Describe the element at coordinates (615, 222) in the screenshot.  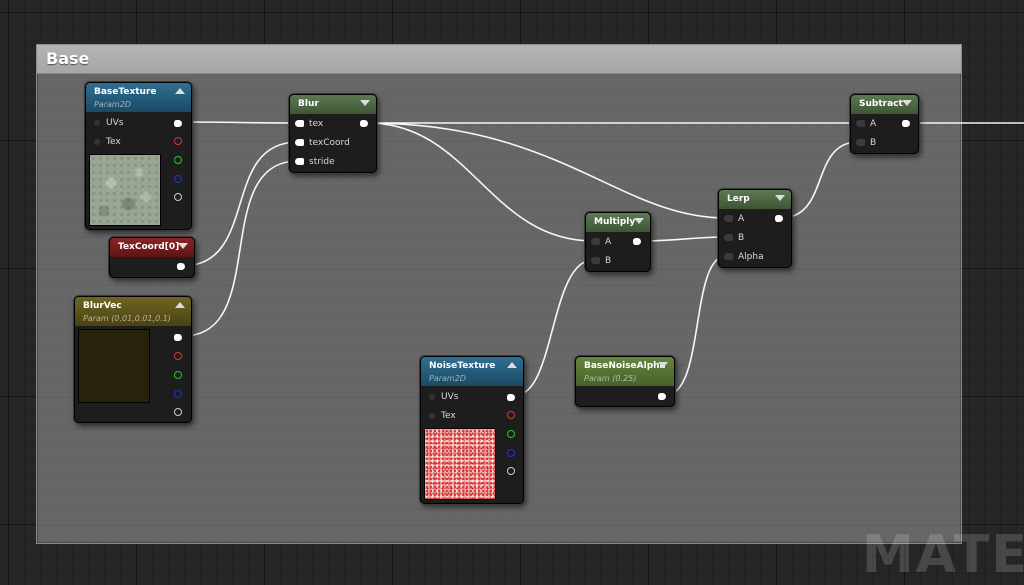
I see `node-title: Multiply` at that location.